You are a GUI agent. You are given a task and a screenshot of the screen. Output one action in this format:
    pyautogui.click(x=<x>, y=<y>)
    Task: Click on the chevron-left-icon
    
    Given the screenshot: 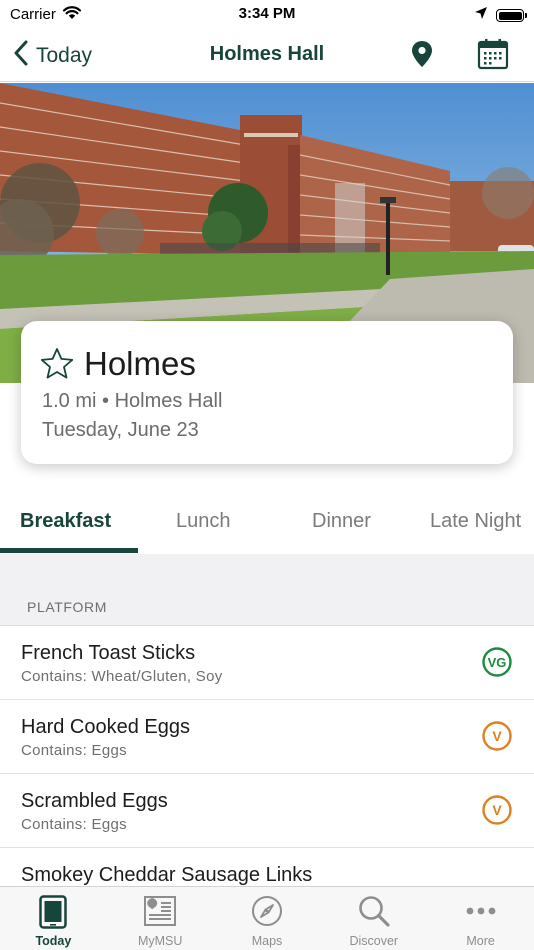 What is the action you would take?
    pyautogui.click(x=21, y=55)
    